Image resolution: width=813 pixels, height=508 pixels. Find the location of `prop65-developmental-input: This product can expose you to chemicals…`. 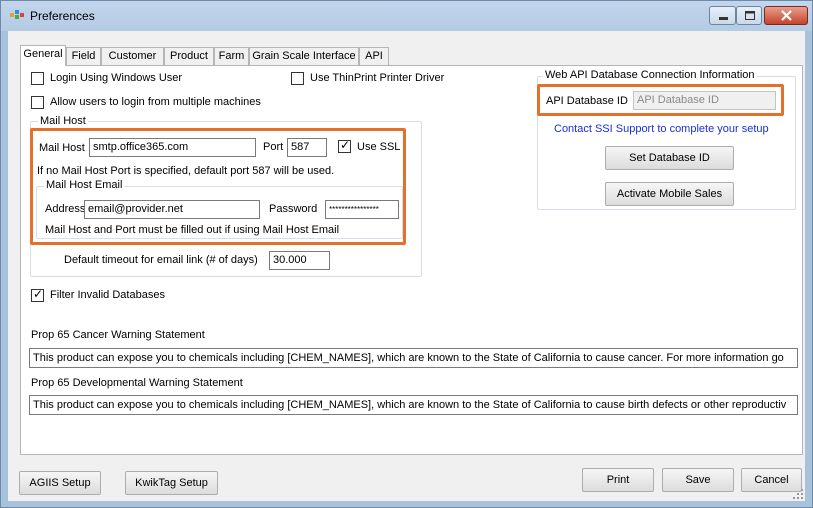

prop65-developmental-input: This product can expose you to chemicals… is located at coordinates (413, 405).